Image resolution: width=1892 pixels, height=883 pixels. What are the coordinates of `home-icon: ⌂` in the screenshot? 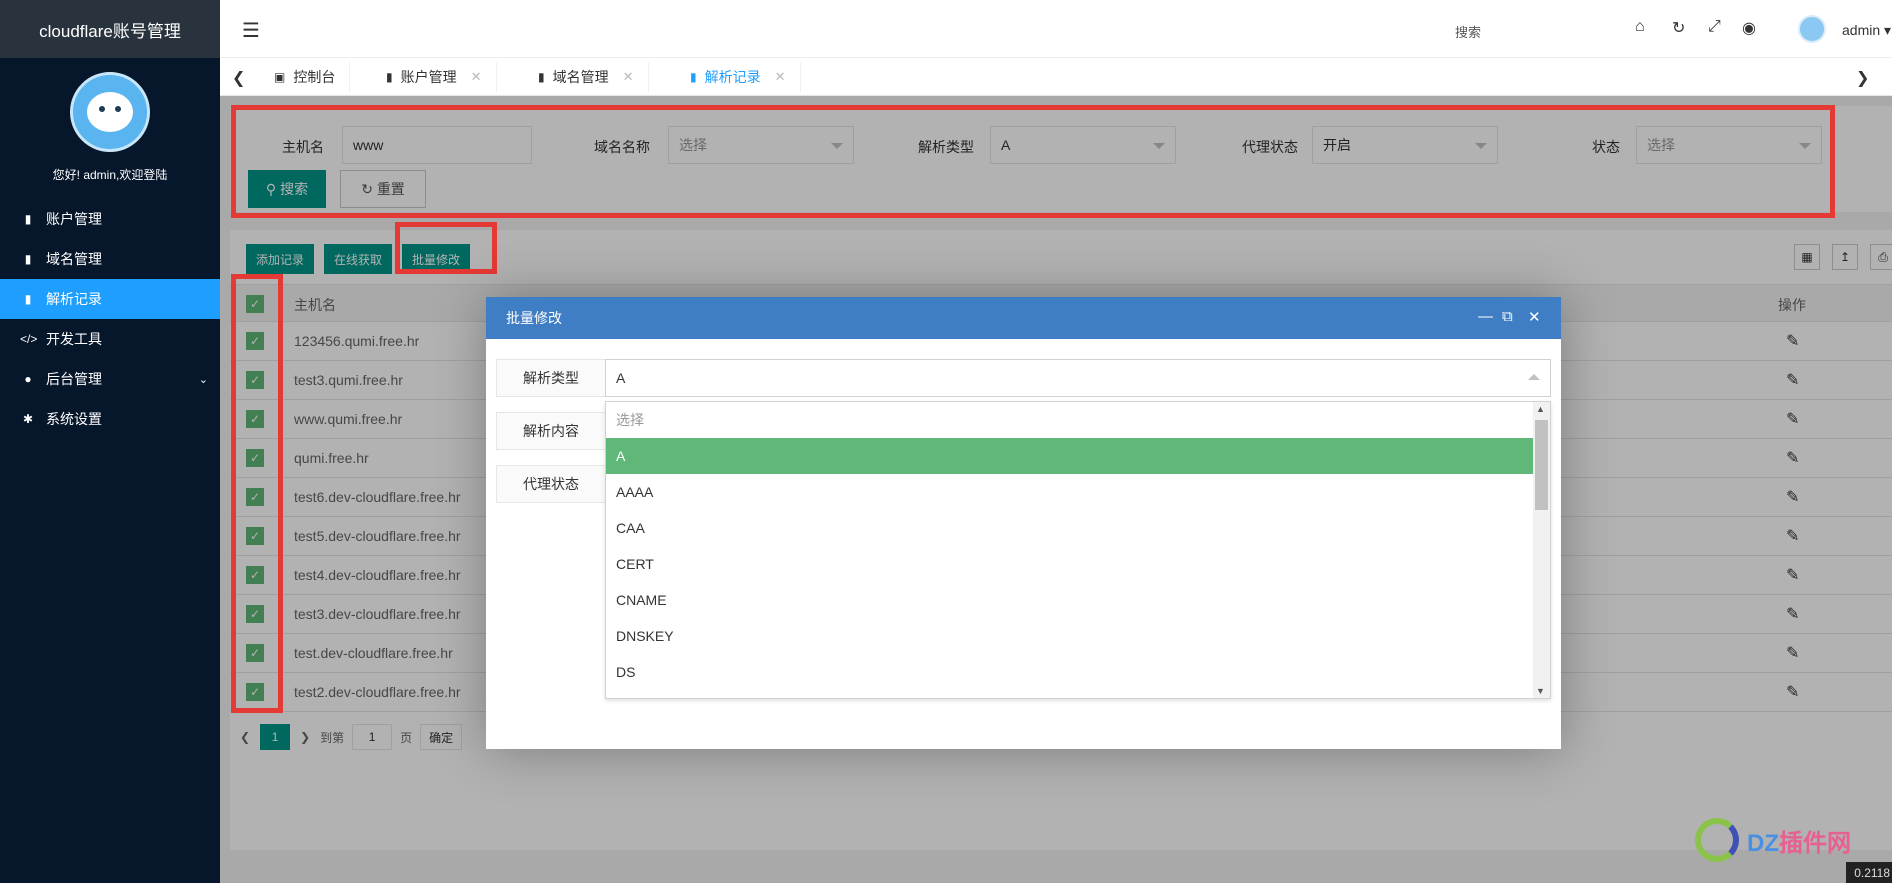 It's located at (1640, 27).